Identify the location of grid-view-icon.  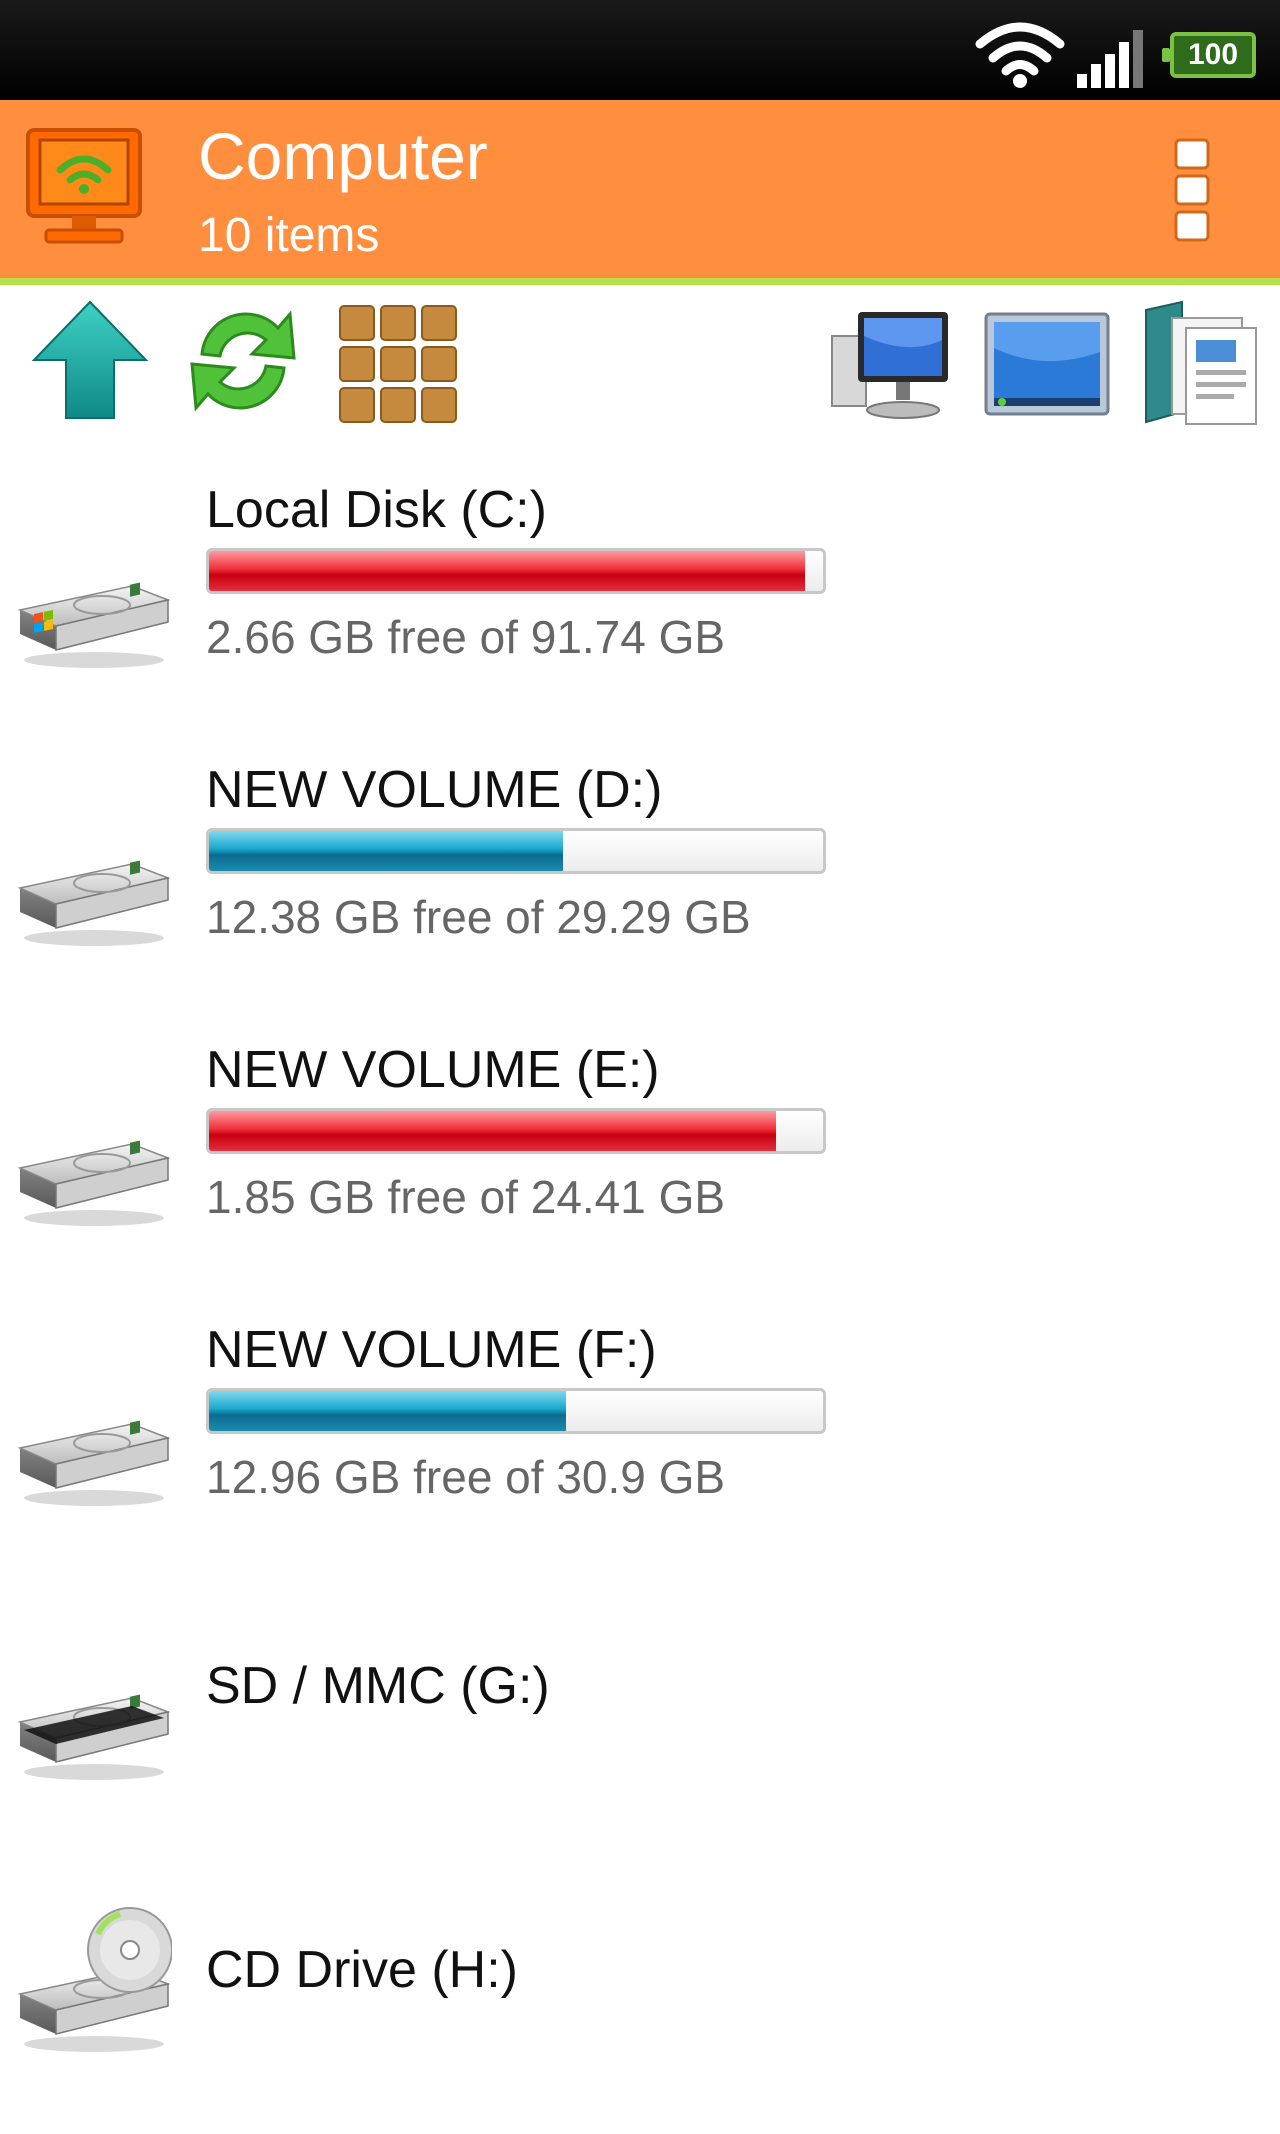
(398, 364).